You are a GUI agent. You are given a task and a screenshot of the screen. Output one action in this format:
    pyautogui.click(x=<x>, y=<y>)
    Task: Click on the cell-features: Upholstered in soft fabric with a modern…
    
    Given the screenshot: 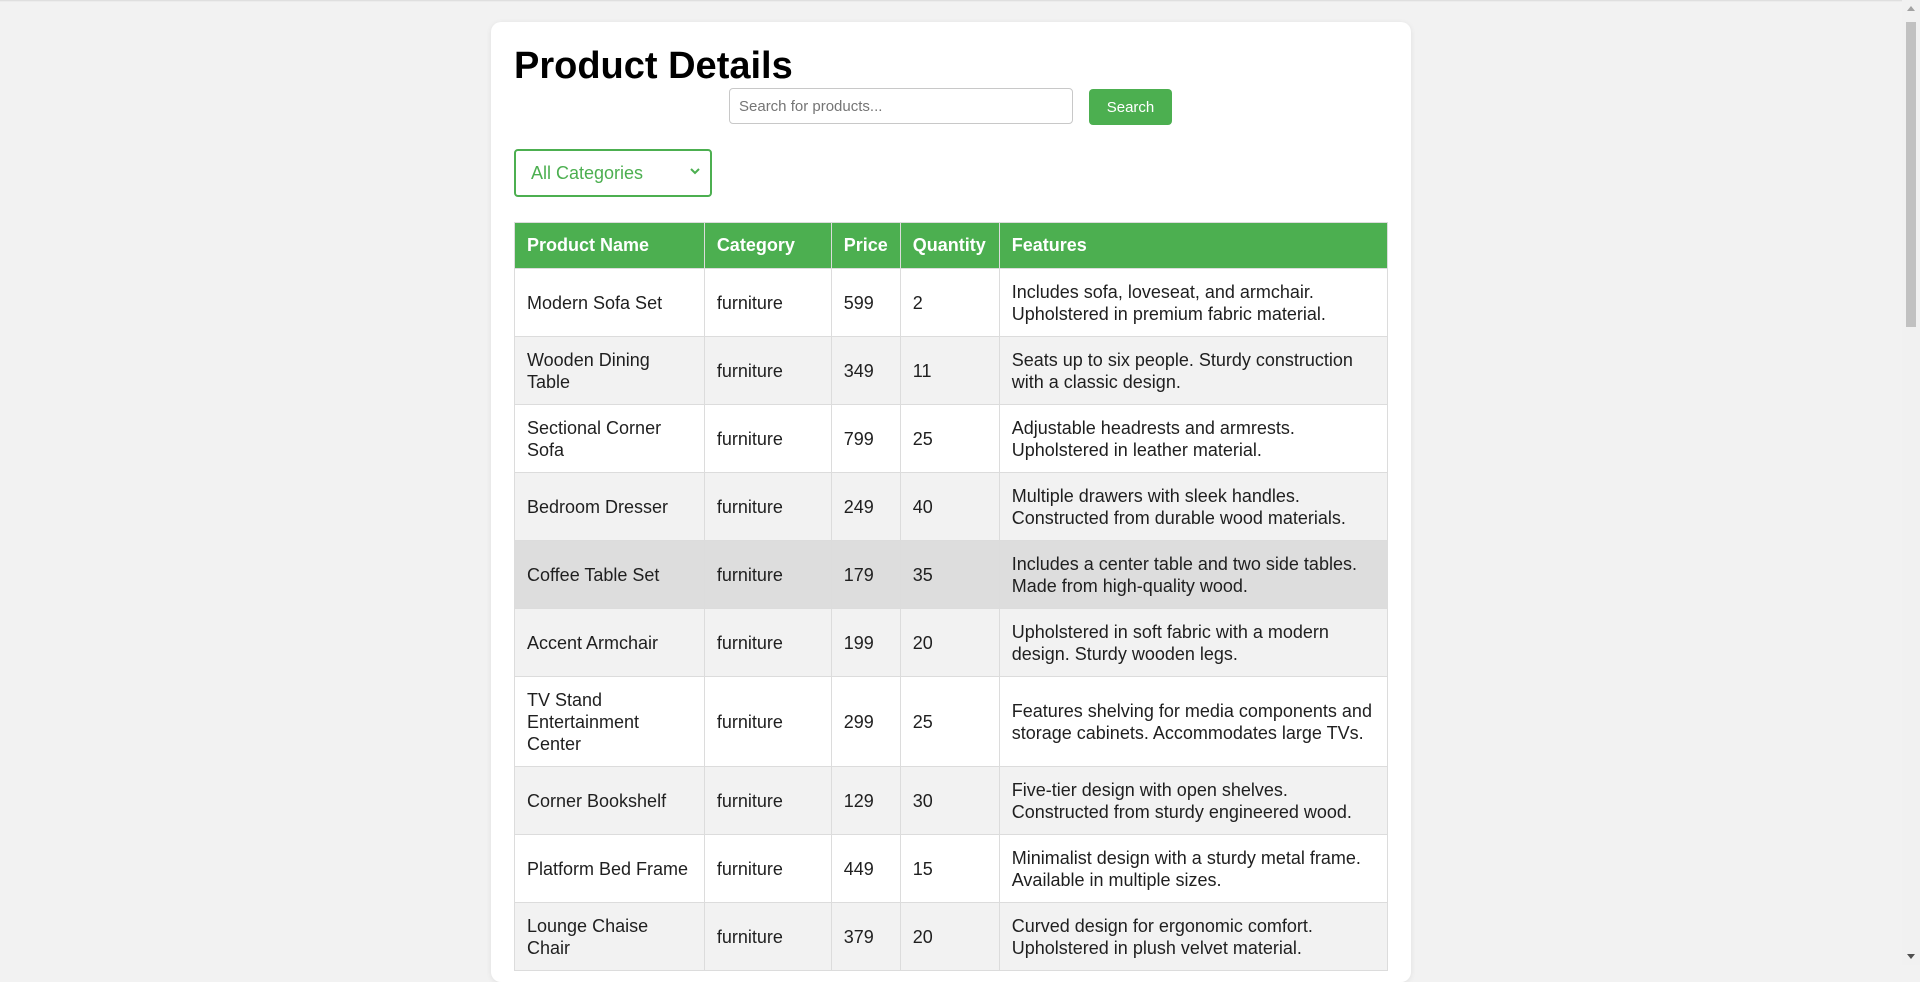 What is the action you would take?
    pyautogui.click(x=1193, y=642)
    